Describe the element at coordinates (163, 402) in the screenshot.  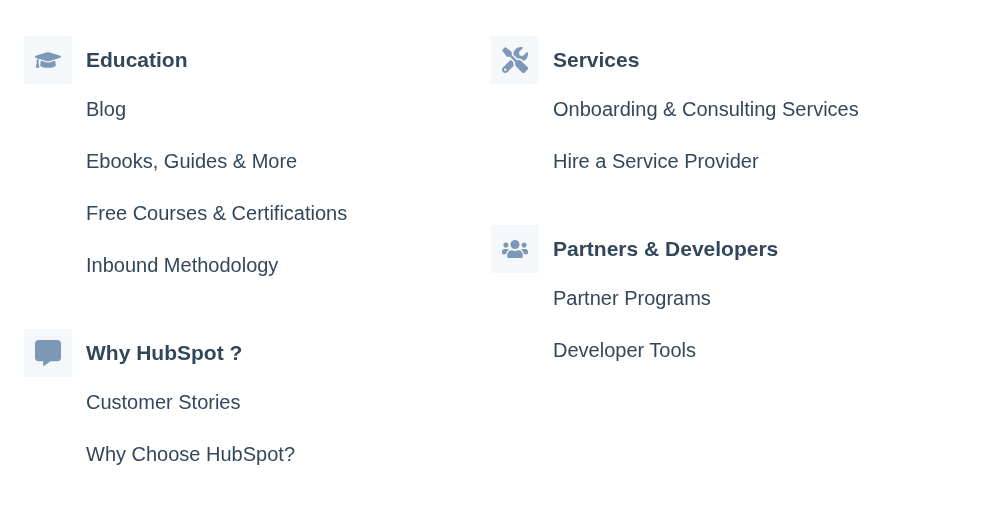
I see `menu-link: Customer Stories` at that location.